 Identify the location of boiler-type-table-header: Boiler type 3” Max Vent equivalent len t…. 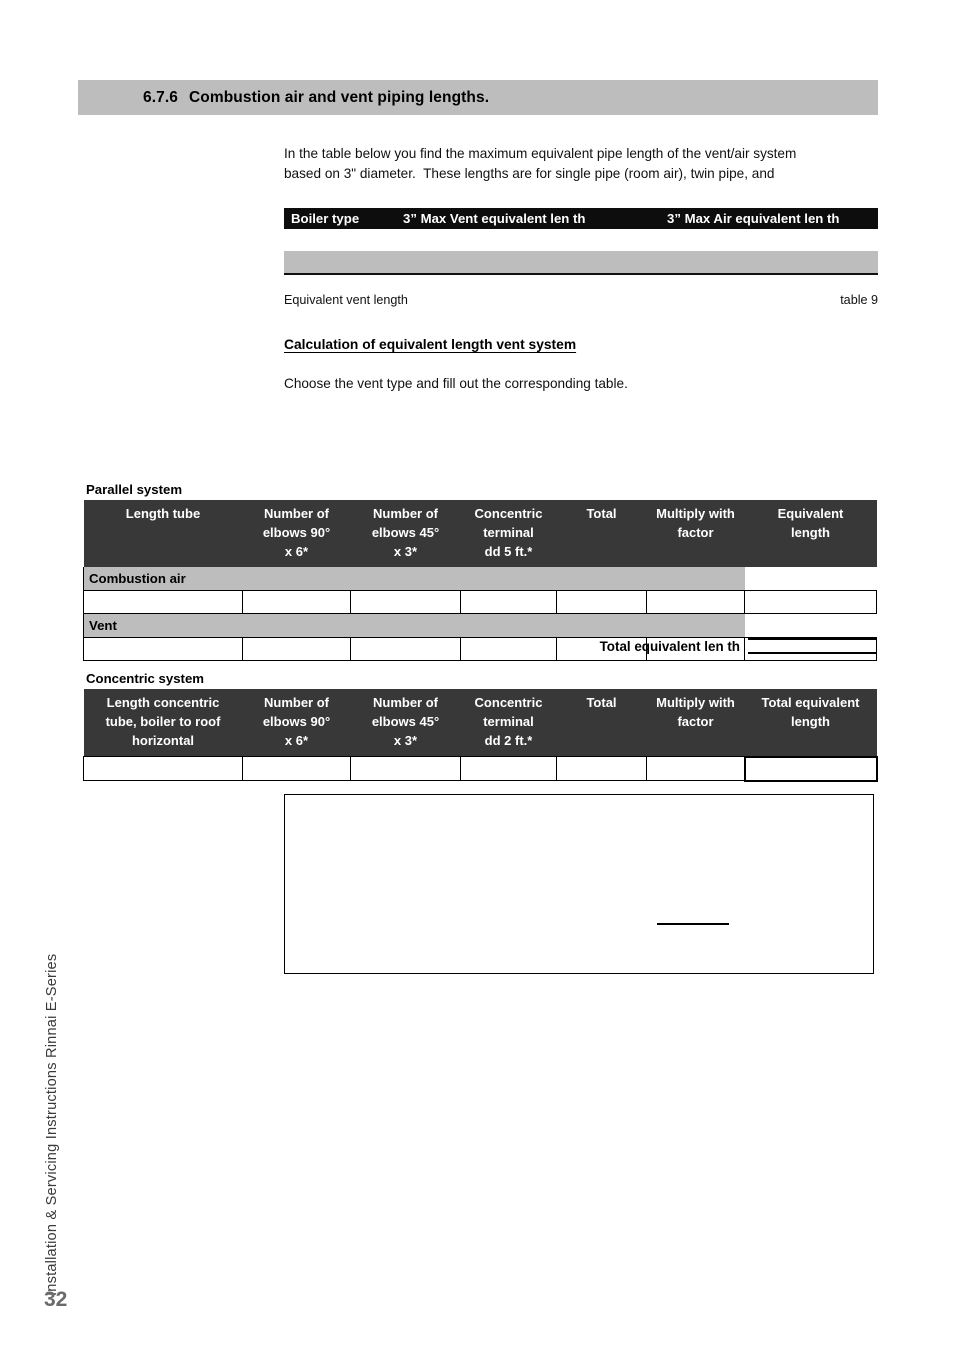
(581, 218).